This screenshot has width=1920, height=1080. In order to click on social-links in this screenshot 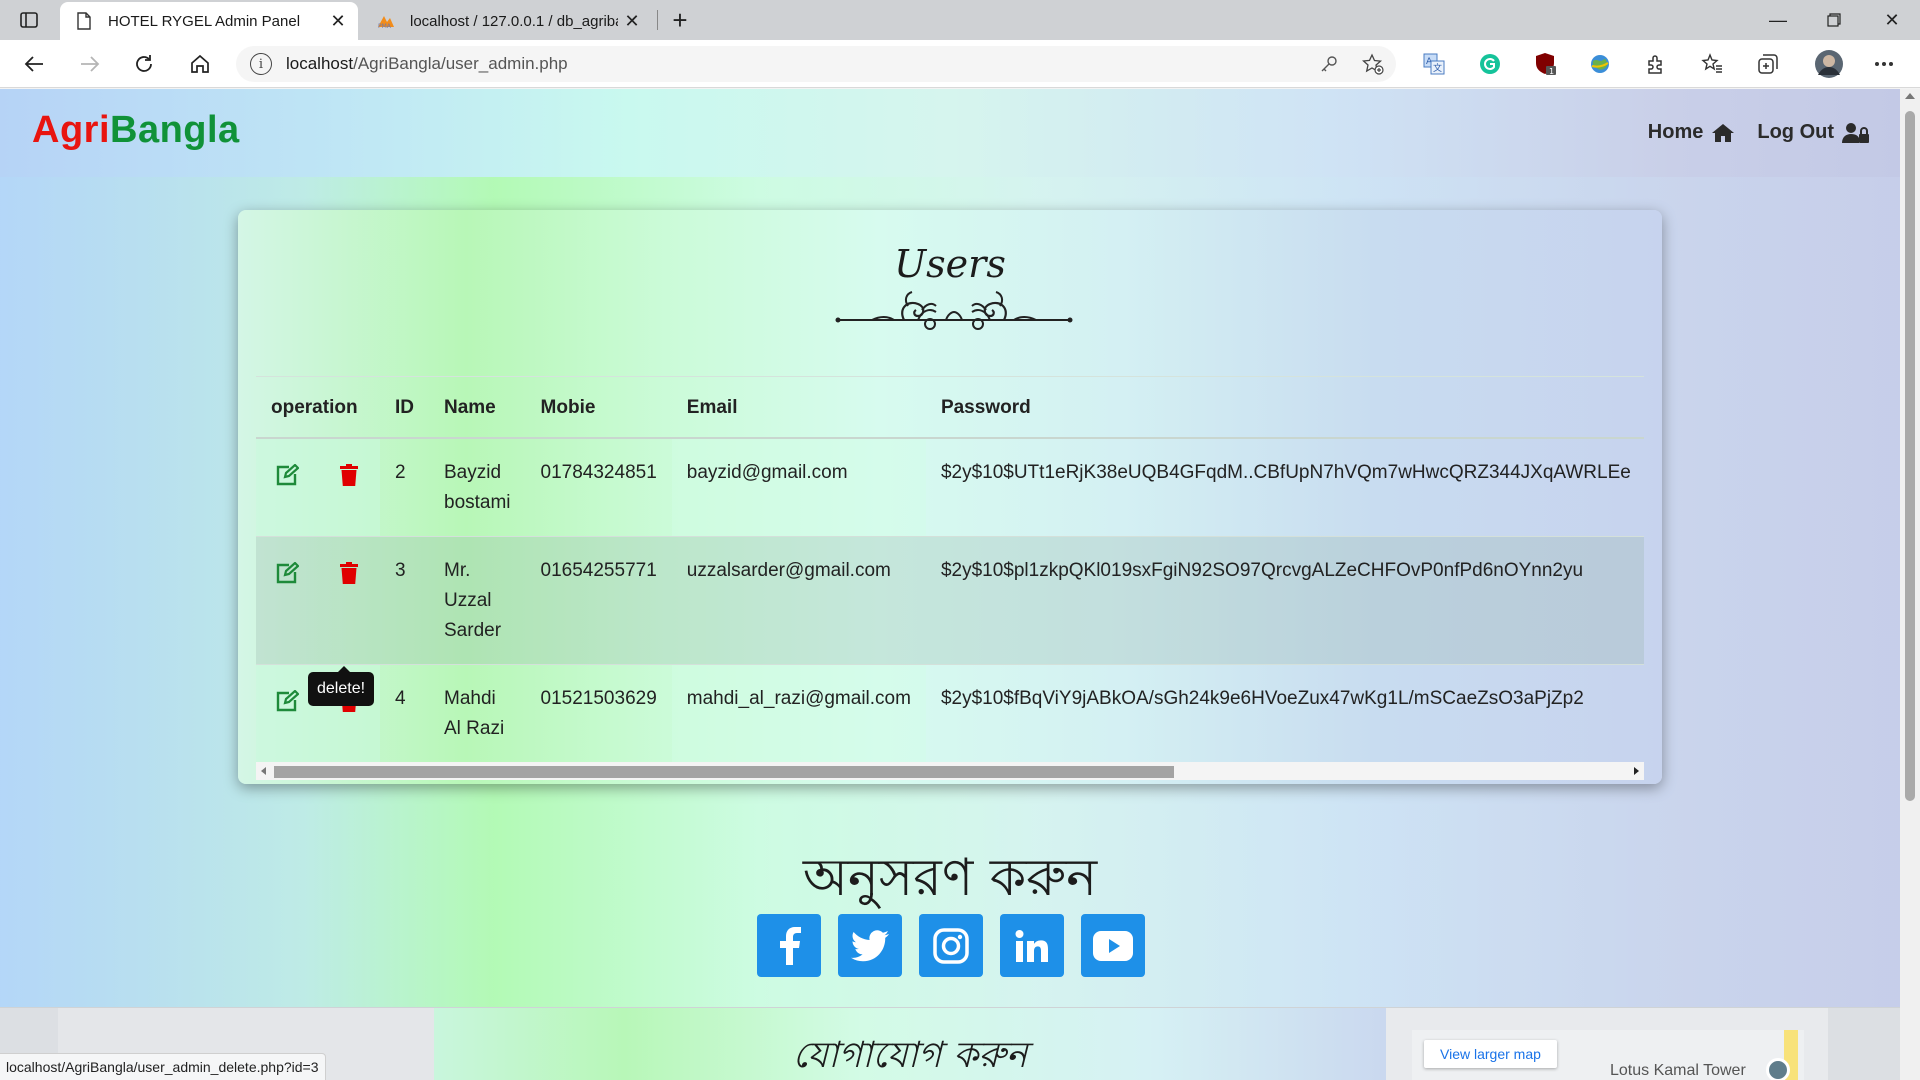, I will do `click(951, 945)`.